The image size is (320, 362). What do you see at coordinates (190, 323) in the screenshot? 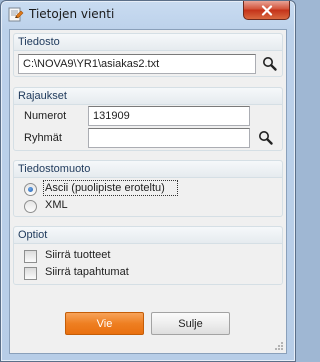
I see `close-button: Sulje` at bounding box center [190, 323].